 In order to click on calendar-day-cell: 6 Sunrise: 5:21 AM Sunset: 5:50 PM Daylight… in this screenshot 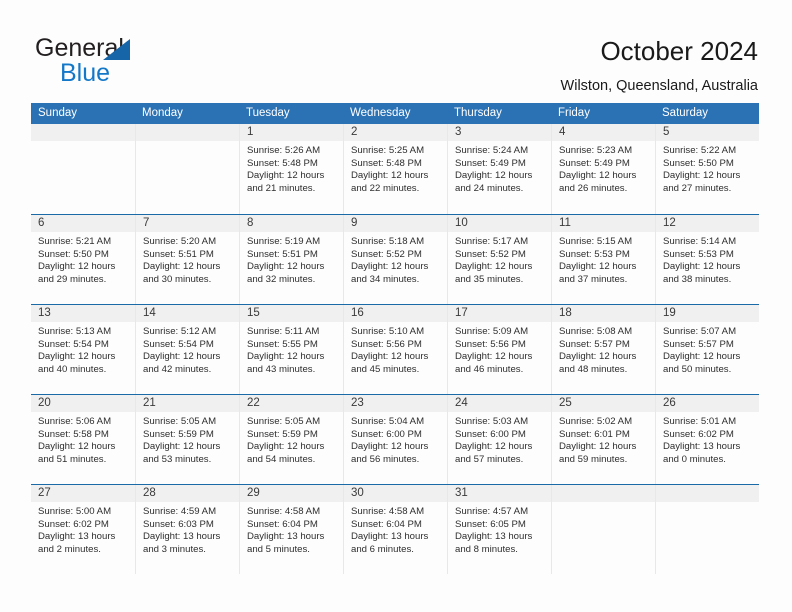, I will do `click(83, 259)`.